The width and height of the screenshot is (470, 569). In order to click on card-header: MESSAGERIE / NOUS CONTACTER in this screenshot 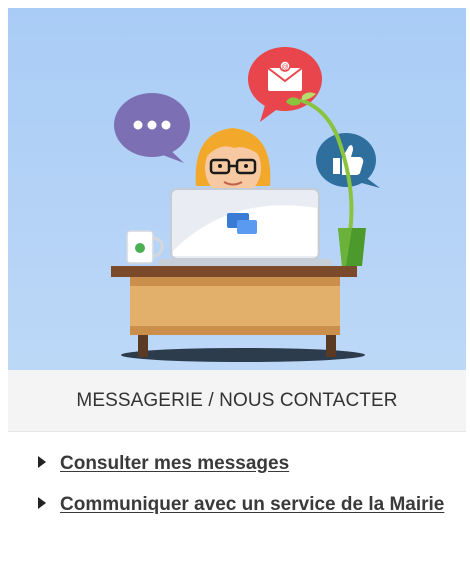, I will do `click(237, 401)`.